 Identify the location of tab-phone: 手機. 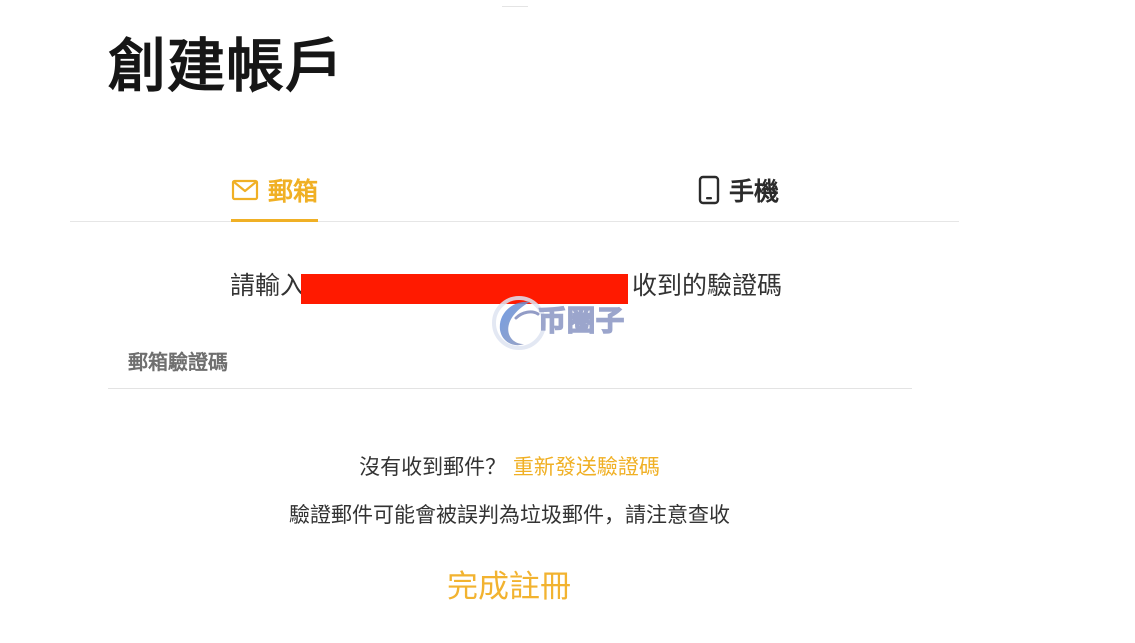
(738, 190).